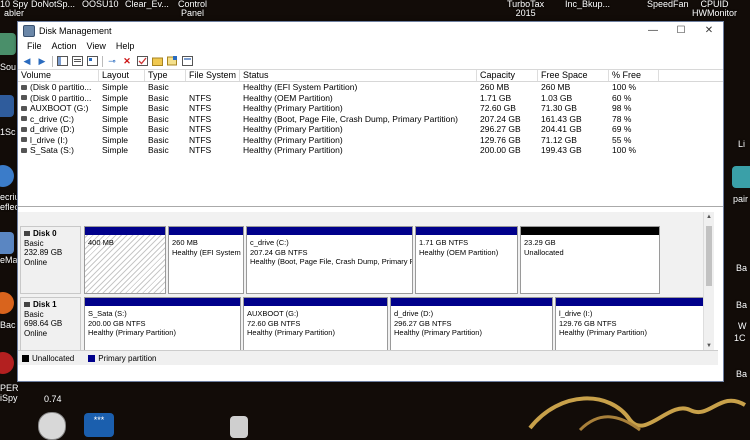  Describe the element at coordinates (622, 118) in the screenshot. I see `percent-free-cell: 78 %` at that location.